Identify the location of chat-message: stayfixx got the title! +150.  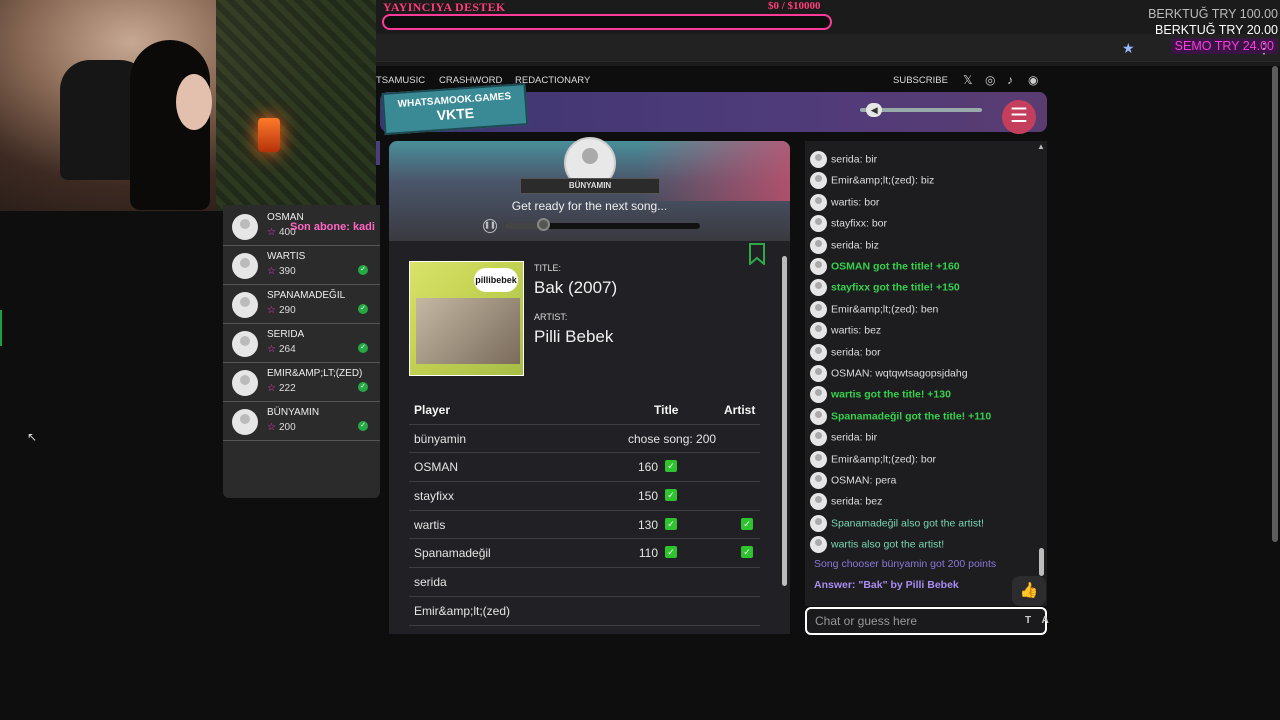
(885, 289).